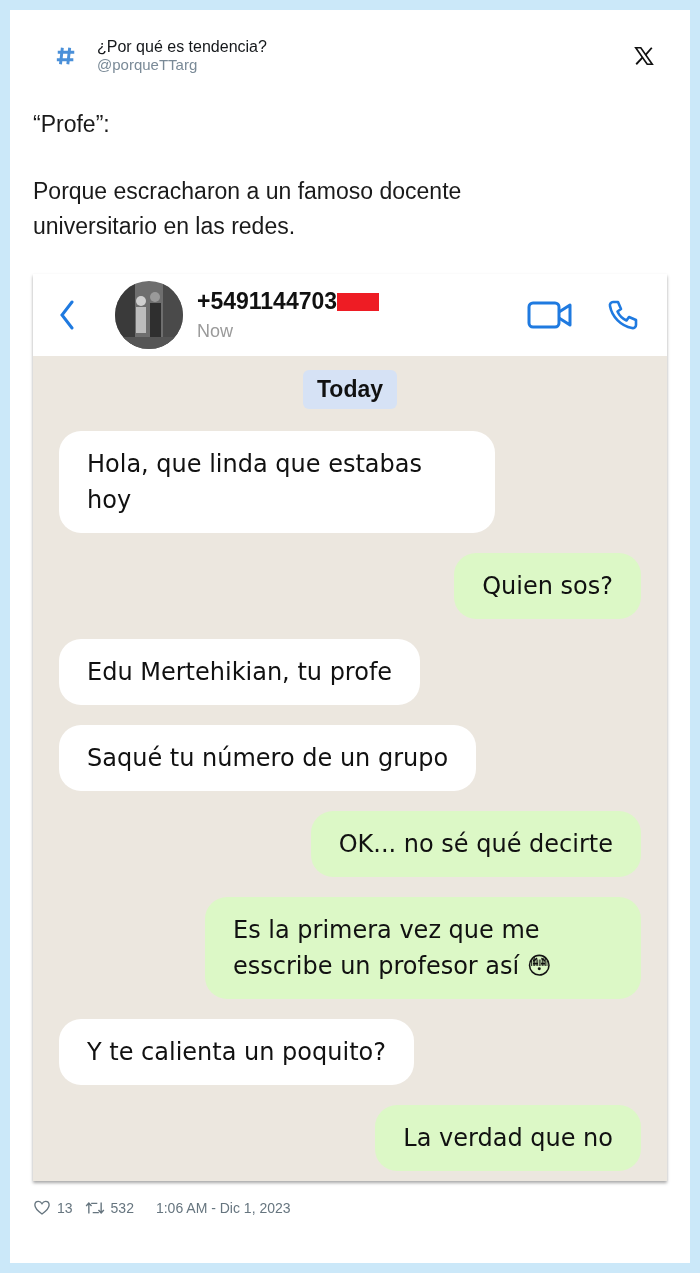  Describe the element at coordinates (550, 315) in the screenshot. I see `video-call-icon` at that location.